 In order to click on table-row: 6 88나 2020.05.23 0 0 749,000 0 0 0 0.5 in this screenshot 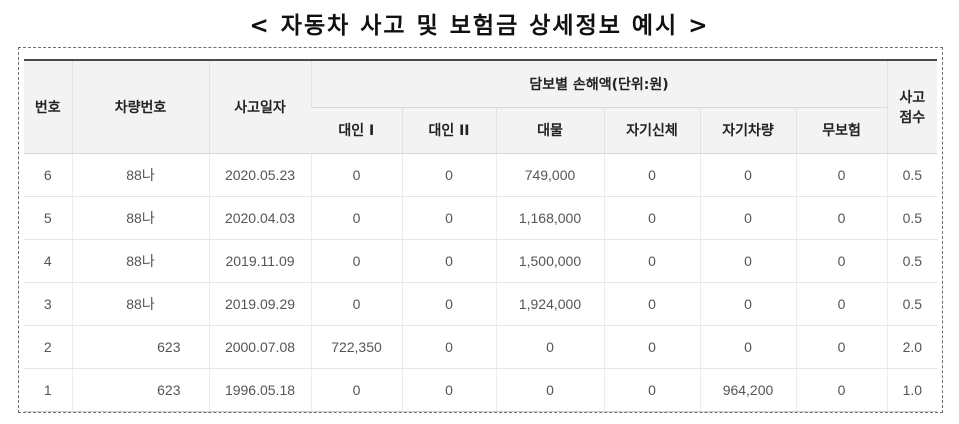, I will do `click(481, 175)`.